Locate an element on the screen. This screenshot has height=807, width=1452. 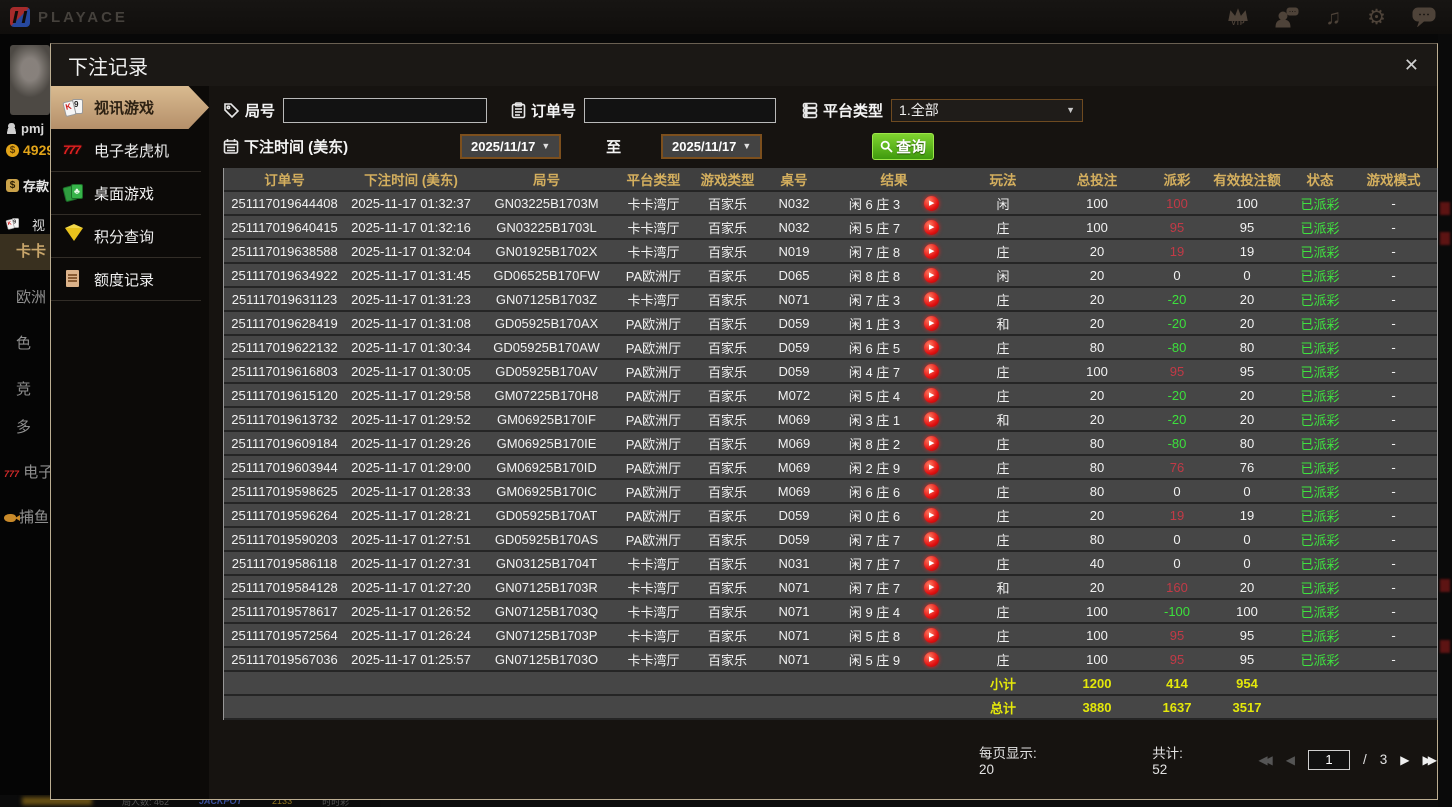
cell-result: 闲 7 庄 7 ▶ is located at coordinates (894, 587).